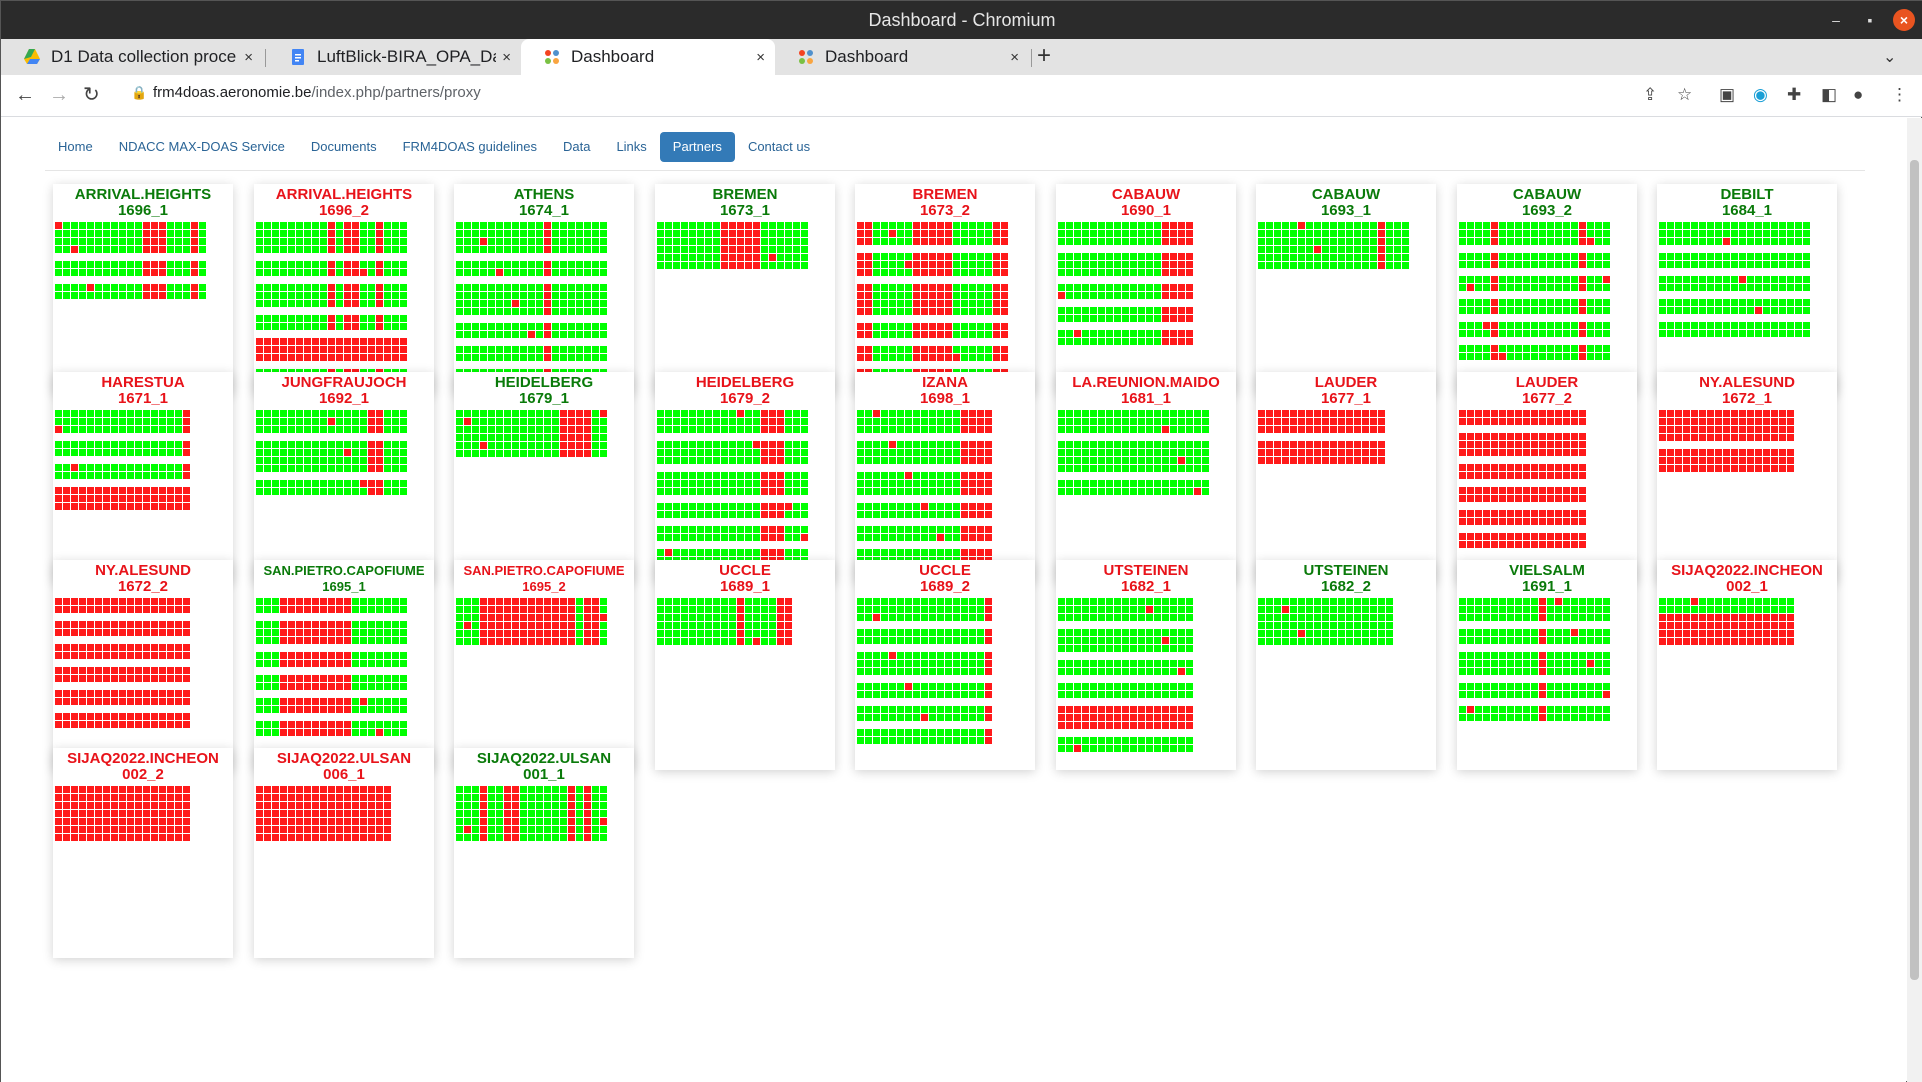 The width and height of the screenshot is (1922, 1082). I want to click on station-name: ARRIVAL.HEIGHTS, so click(143, 194).